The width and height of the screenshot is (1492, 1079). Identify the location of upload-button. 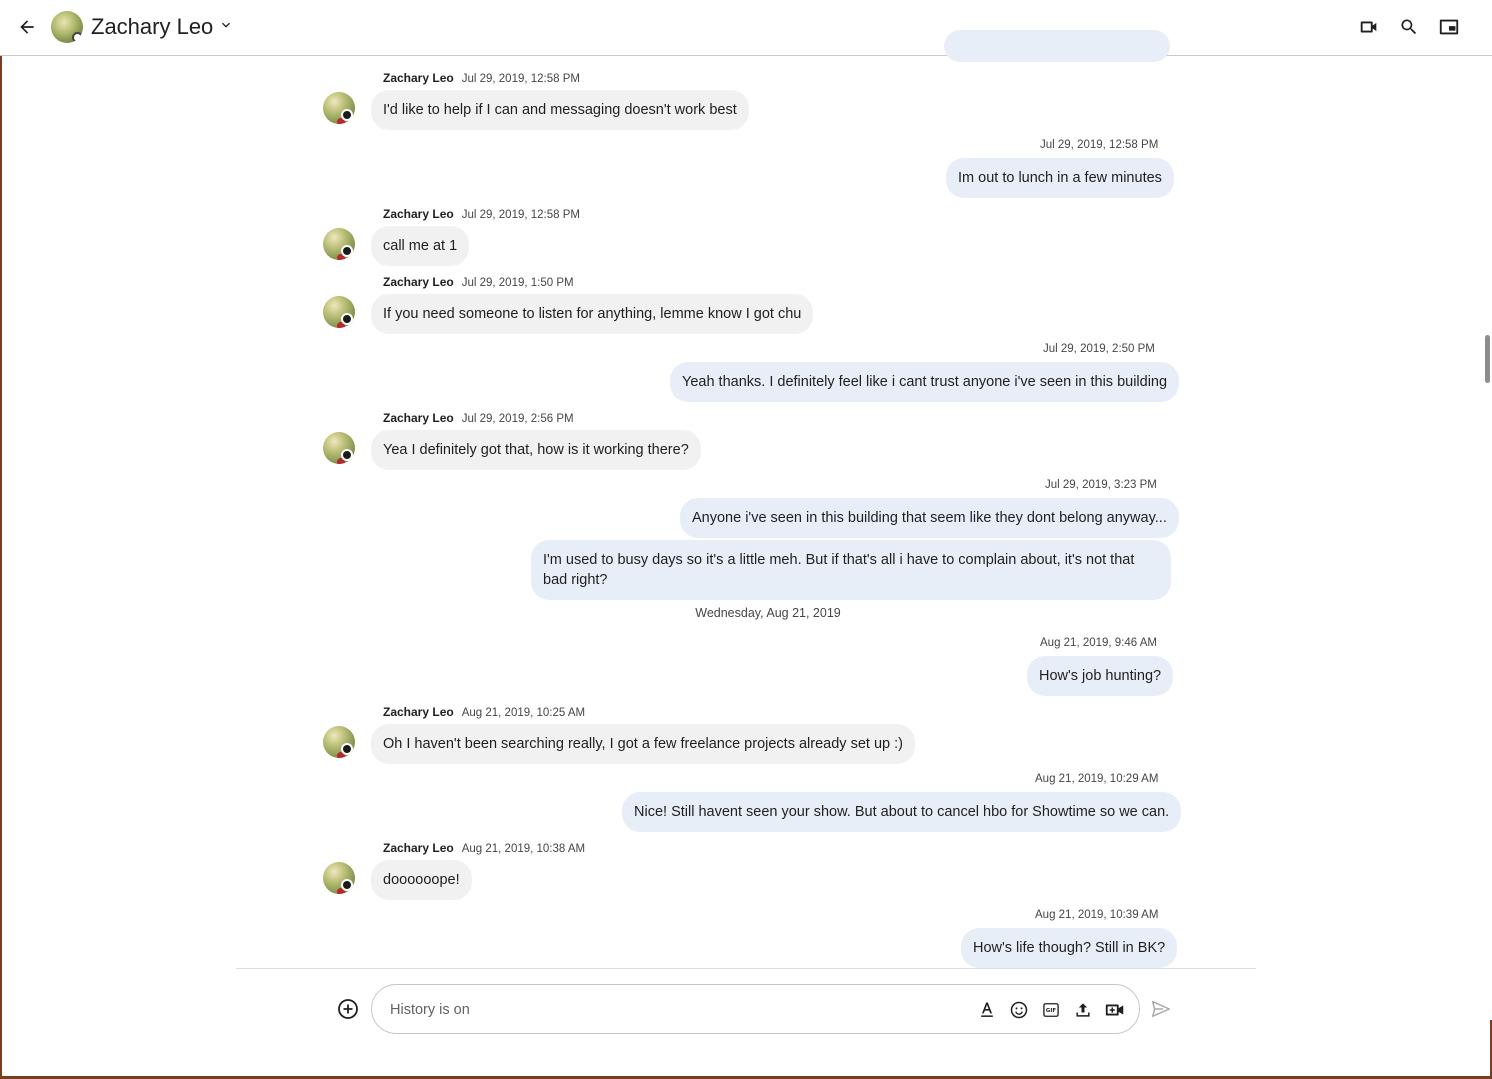
(1083, 1010).